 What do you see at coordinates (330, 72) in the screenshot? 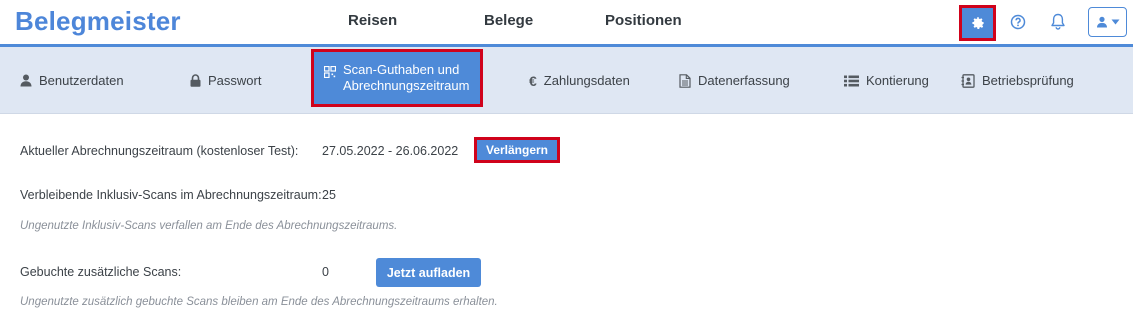
I see `qr-icon` at bounding box center [330, 72].